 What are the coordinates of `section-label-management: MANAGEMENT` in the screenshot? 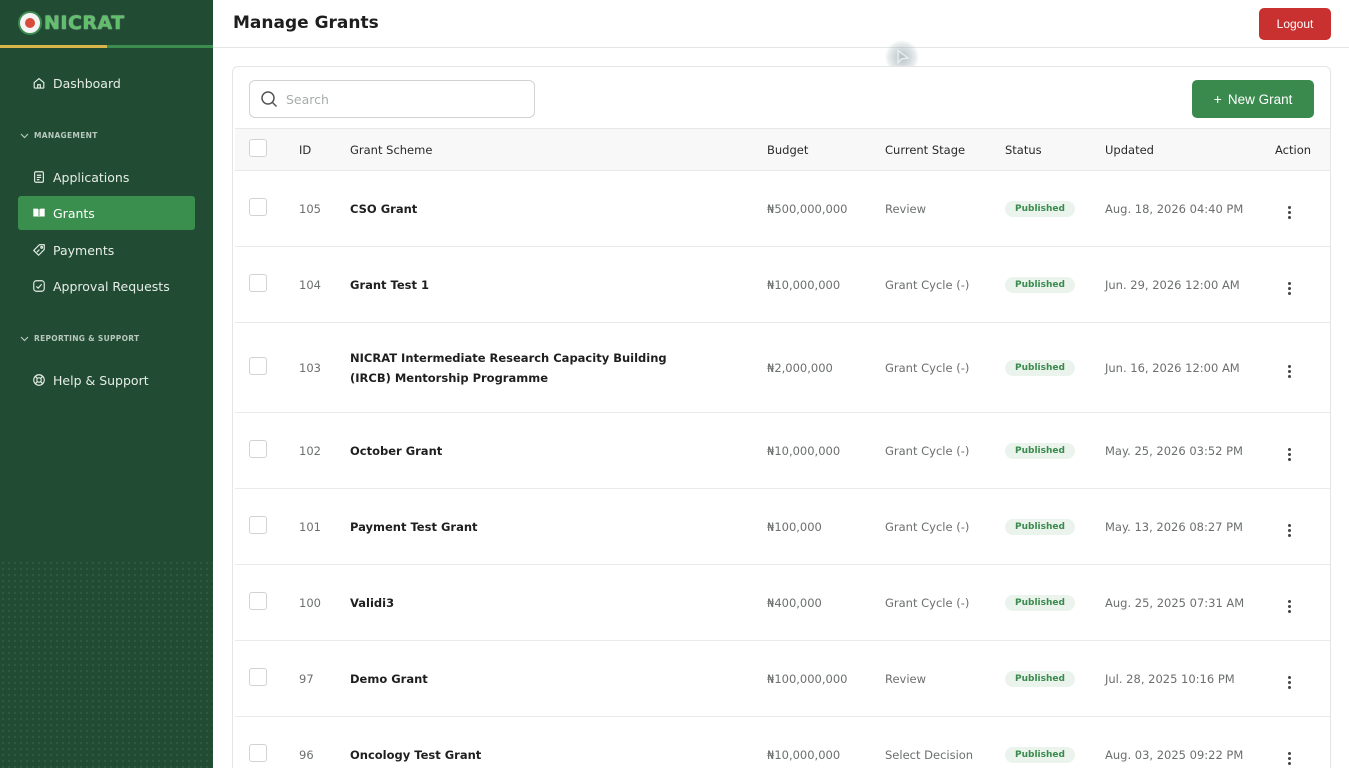 It's located at (59, 135).